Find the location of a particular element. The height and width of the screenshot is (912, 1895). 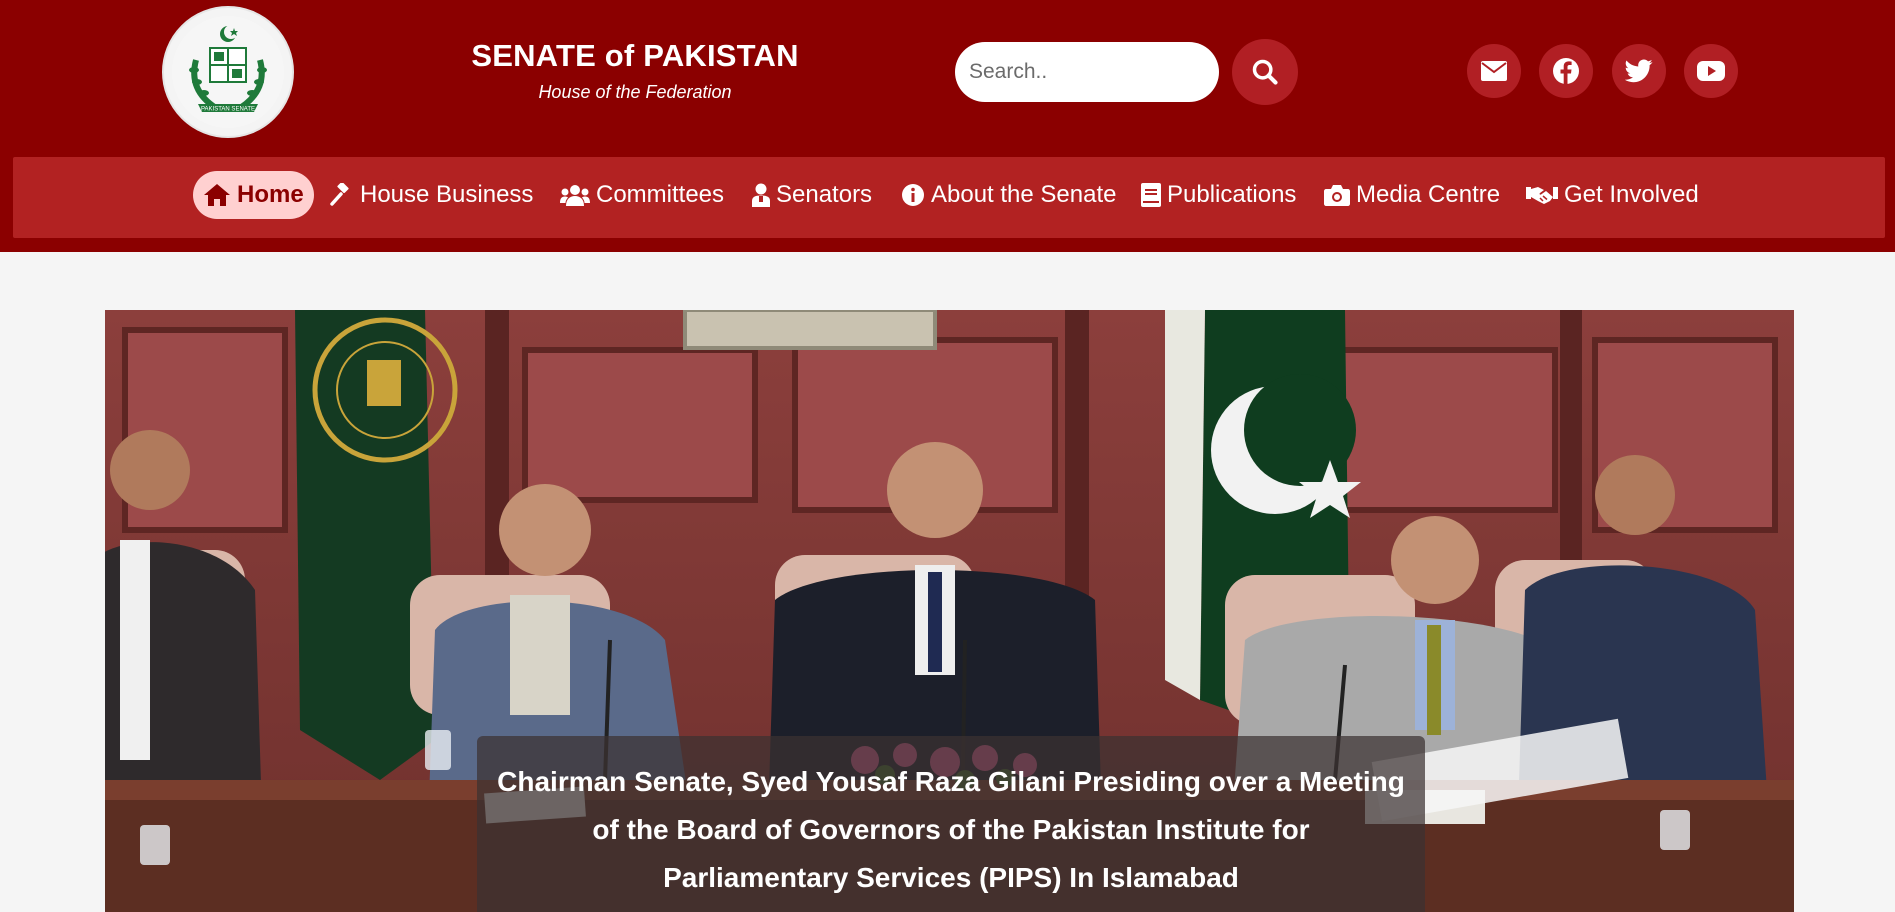

facebook-button is located at coordinates (1566, 71).